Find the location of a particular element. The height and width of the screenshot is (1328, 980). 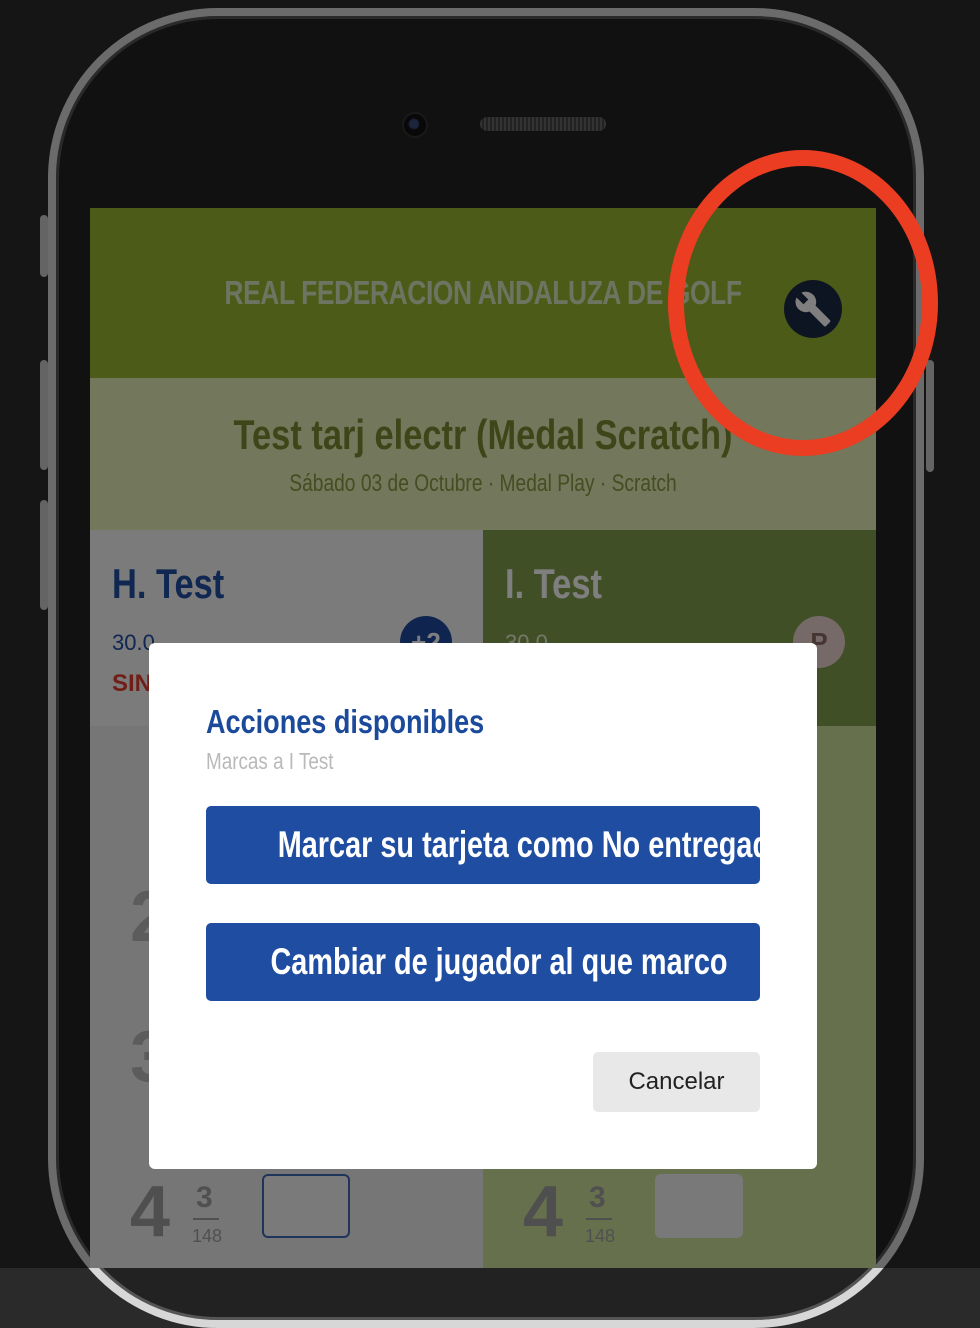

cancel-button: Cancelar is located at coordinates (676, 1082).